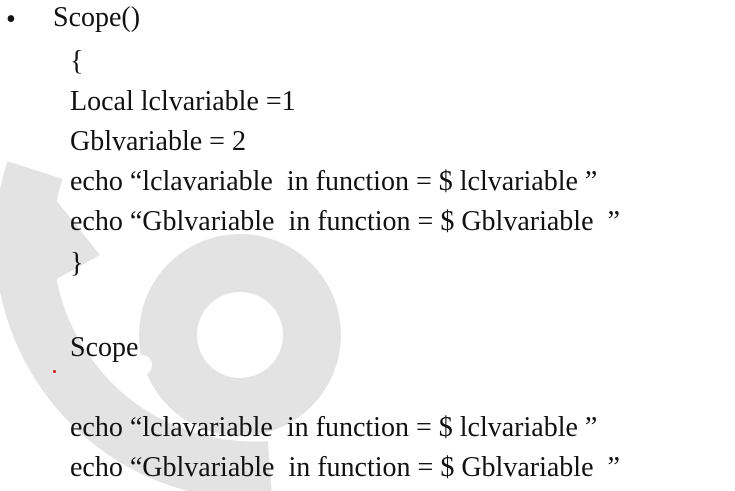  I want to click on code-line-open-brace: {, so click(77, 61).